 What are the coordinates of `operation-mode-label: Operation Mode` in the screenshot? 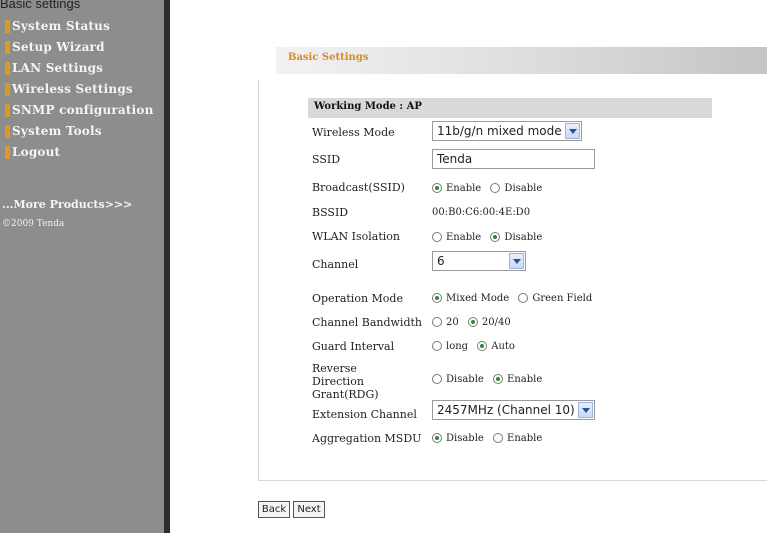 It's located at (357, 298).